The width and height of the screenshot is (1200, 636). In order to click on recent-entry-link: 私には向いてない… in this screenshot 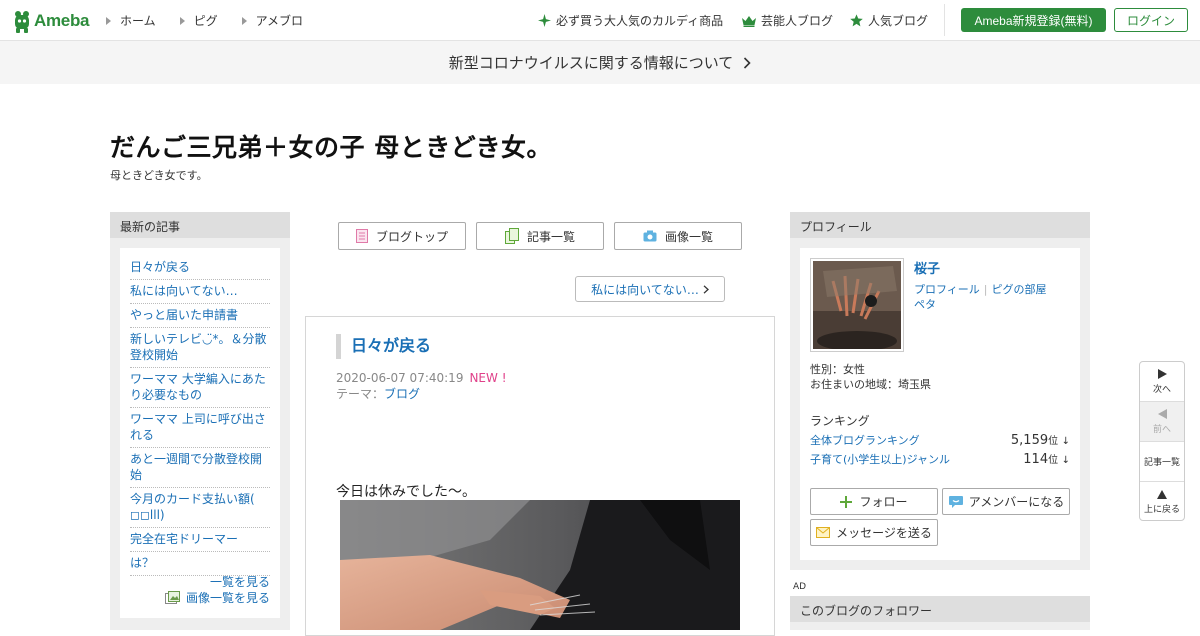, I will do `click(200, 292)`.